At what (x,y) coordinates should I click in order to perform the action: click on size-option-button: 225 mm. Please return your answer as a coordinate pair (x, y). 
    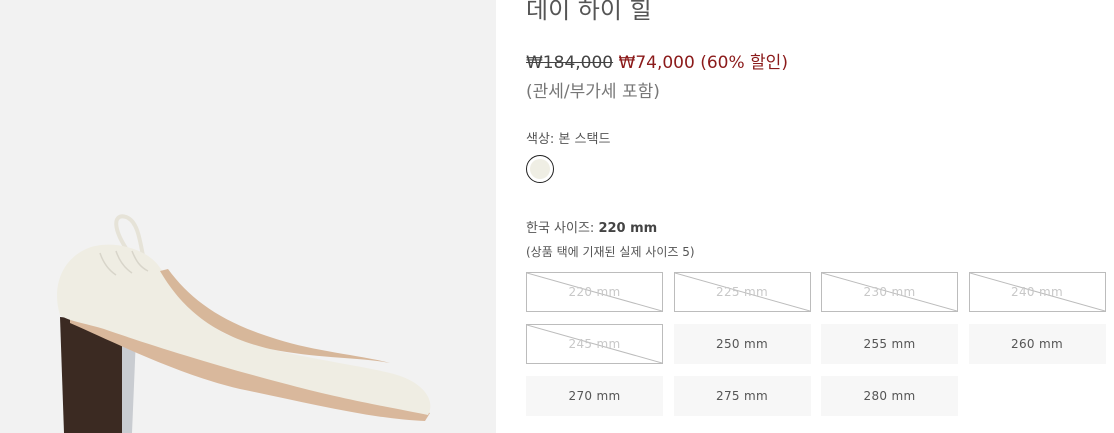
    Looking at the image, I should click on (742, 292).